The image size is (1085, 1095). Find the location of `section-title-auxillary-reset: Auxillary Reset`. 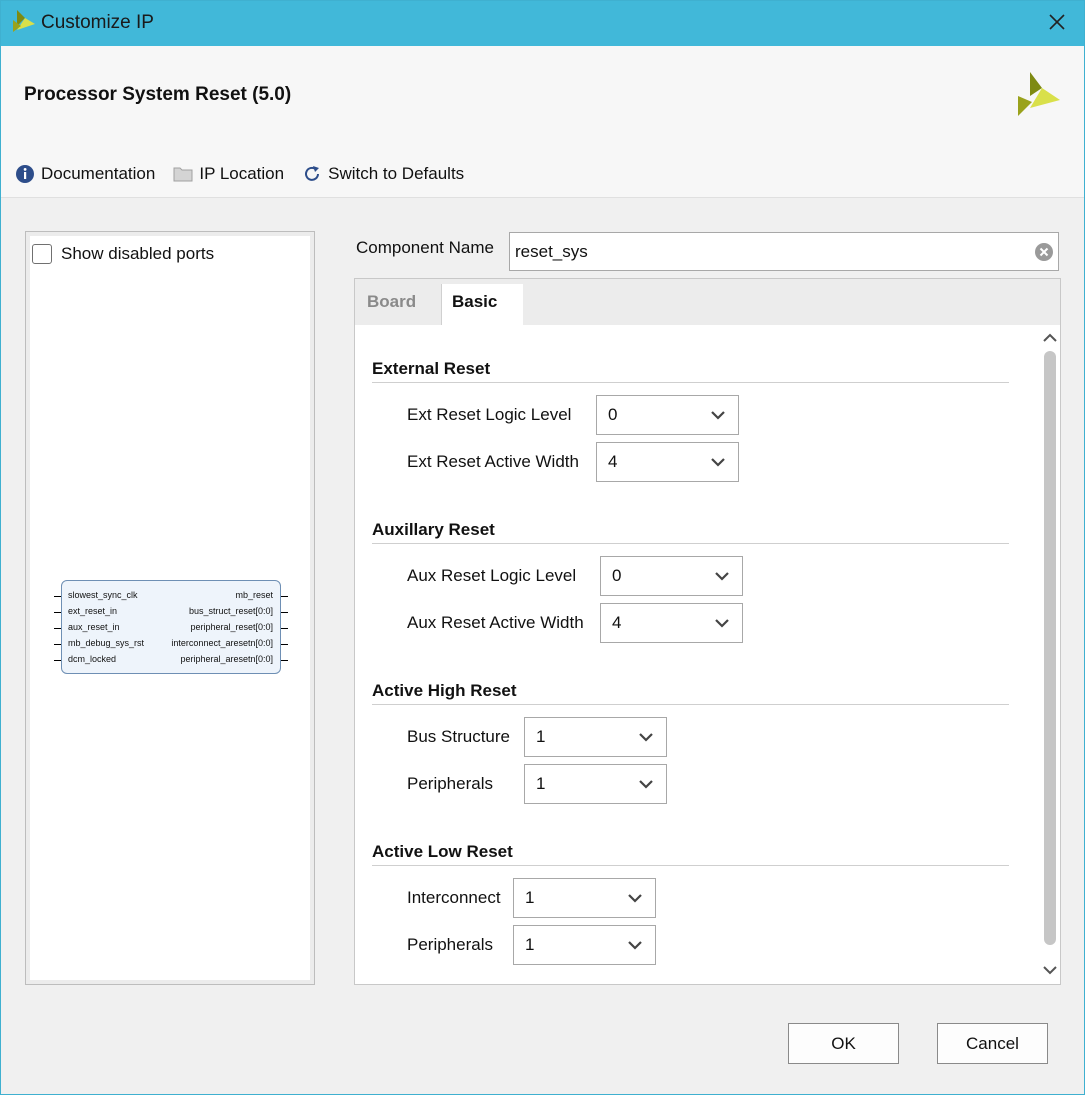

section-title-auxillary-reset: Auxillary Reset is located at coordinates (433, 529).